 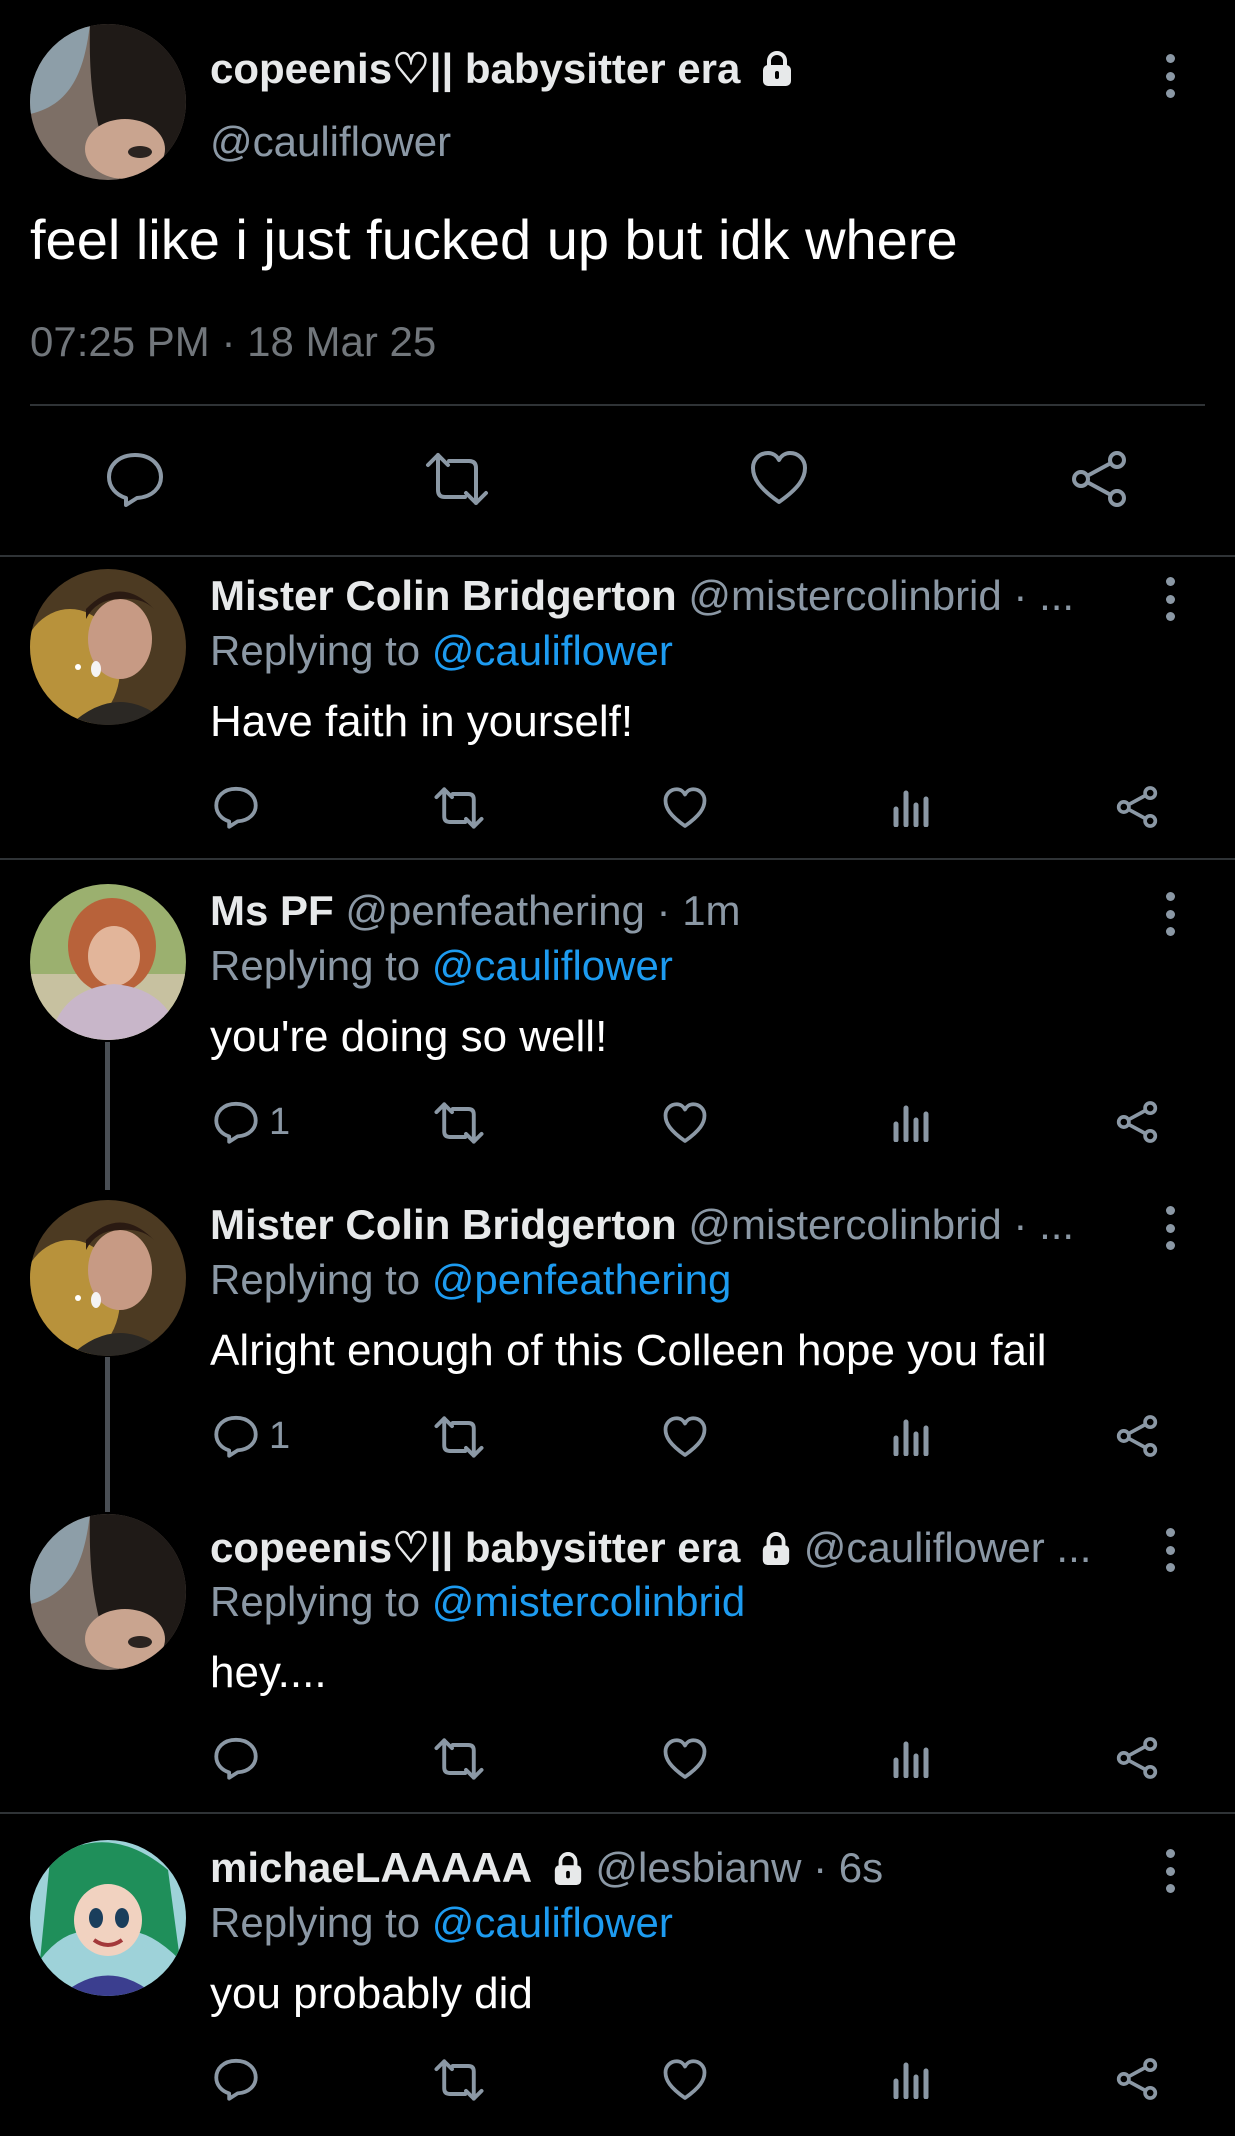 I want to click on reply-header: michaeLAAAAA @lesbianw · 6s, so click(x=670, y=1868).